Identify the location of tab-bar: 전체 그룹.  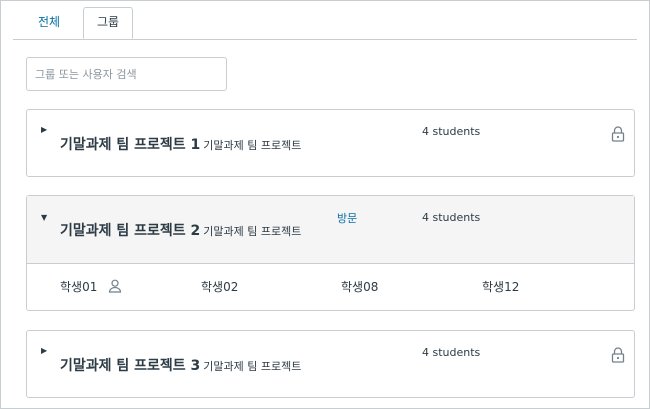
(325, 23).